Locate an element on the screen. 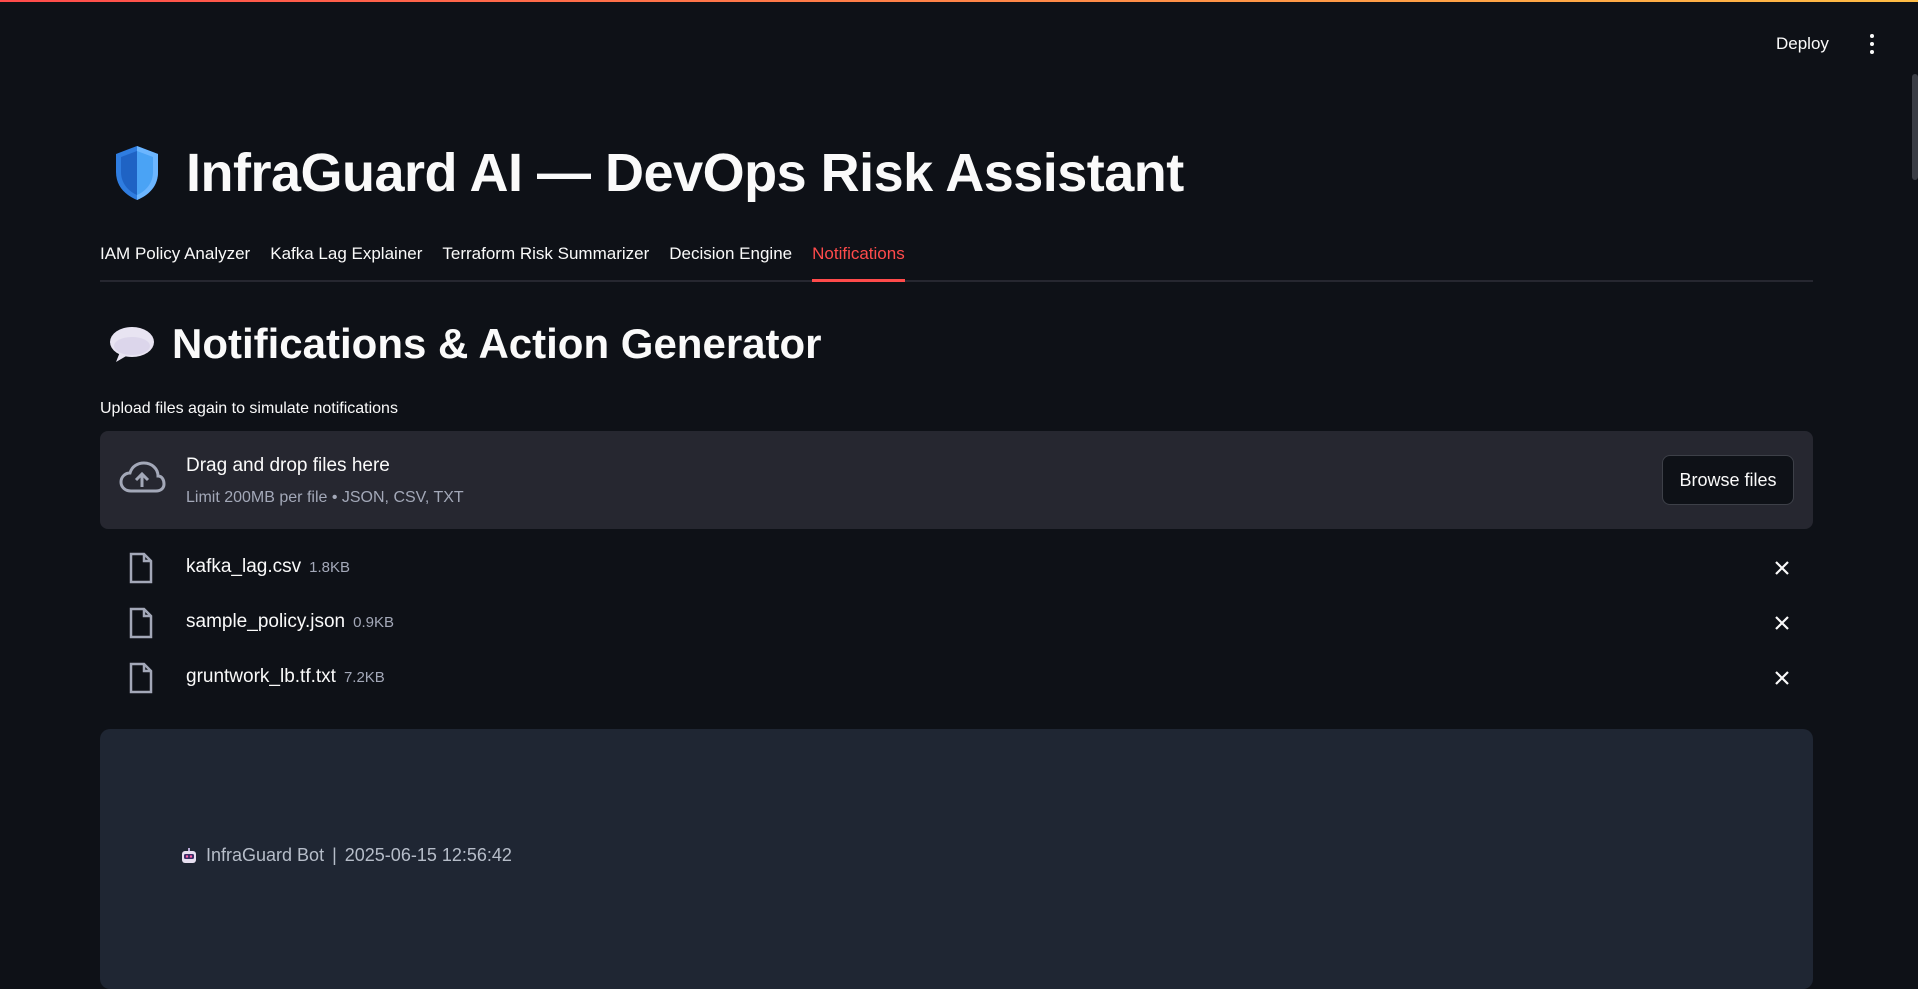 Image resolution: width=1918 pixels, height=989 pixels. scrollbar-thumb is located at coordinates (1915, 127).